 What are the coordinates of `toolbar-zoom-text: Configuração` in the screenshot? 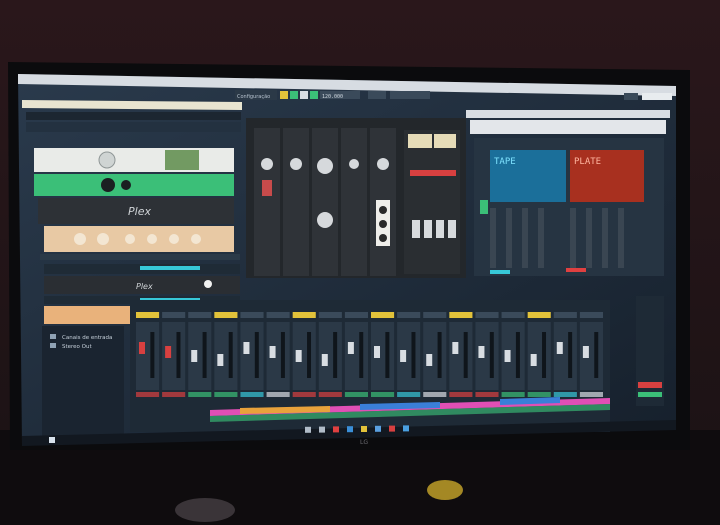 It's located at (253, 97).